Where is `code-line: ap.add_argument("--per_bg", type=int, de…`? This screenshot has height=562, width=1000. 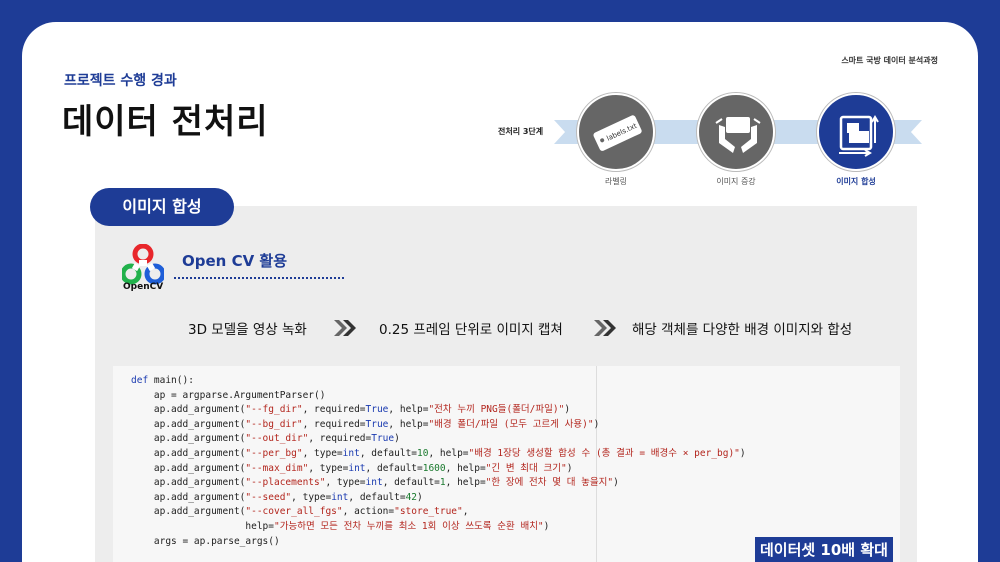
code-line: ap.add_argument("--per_bg", type=int, de… is located at coordinates (438, 454).